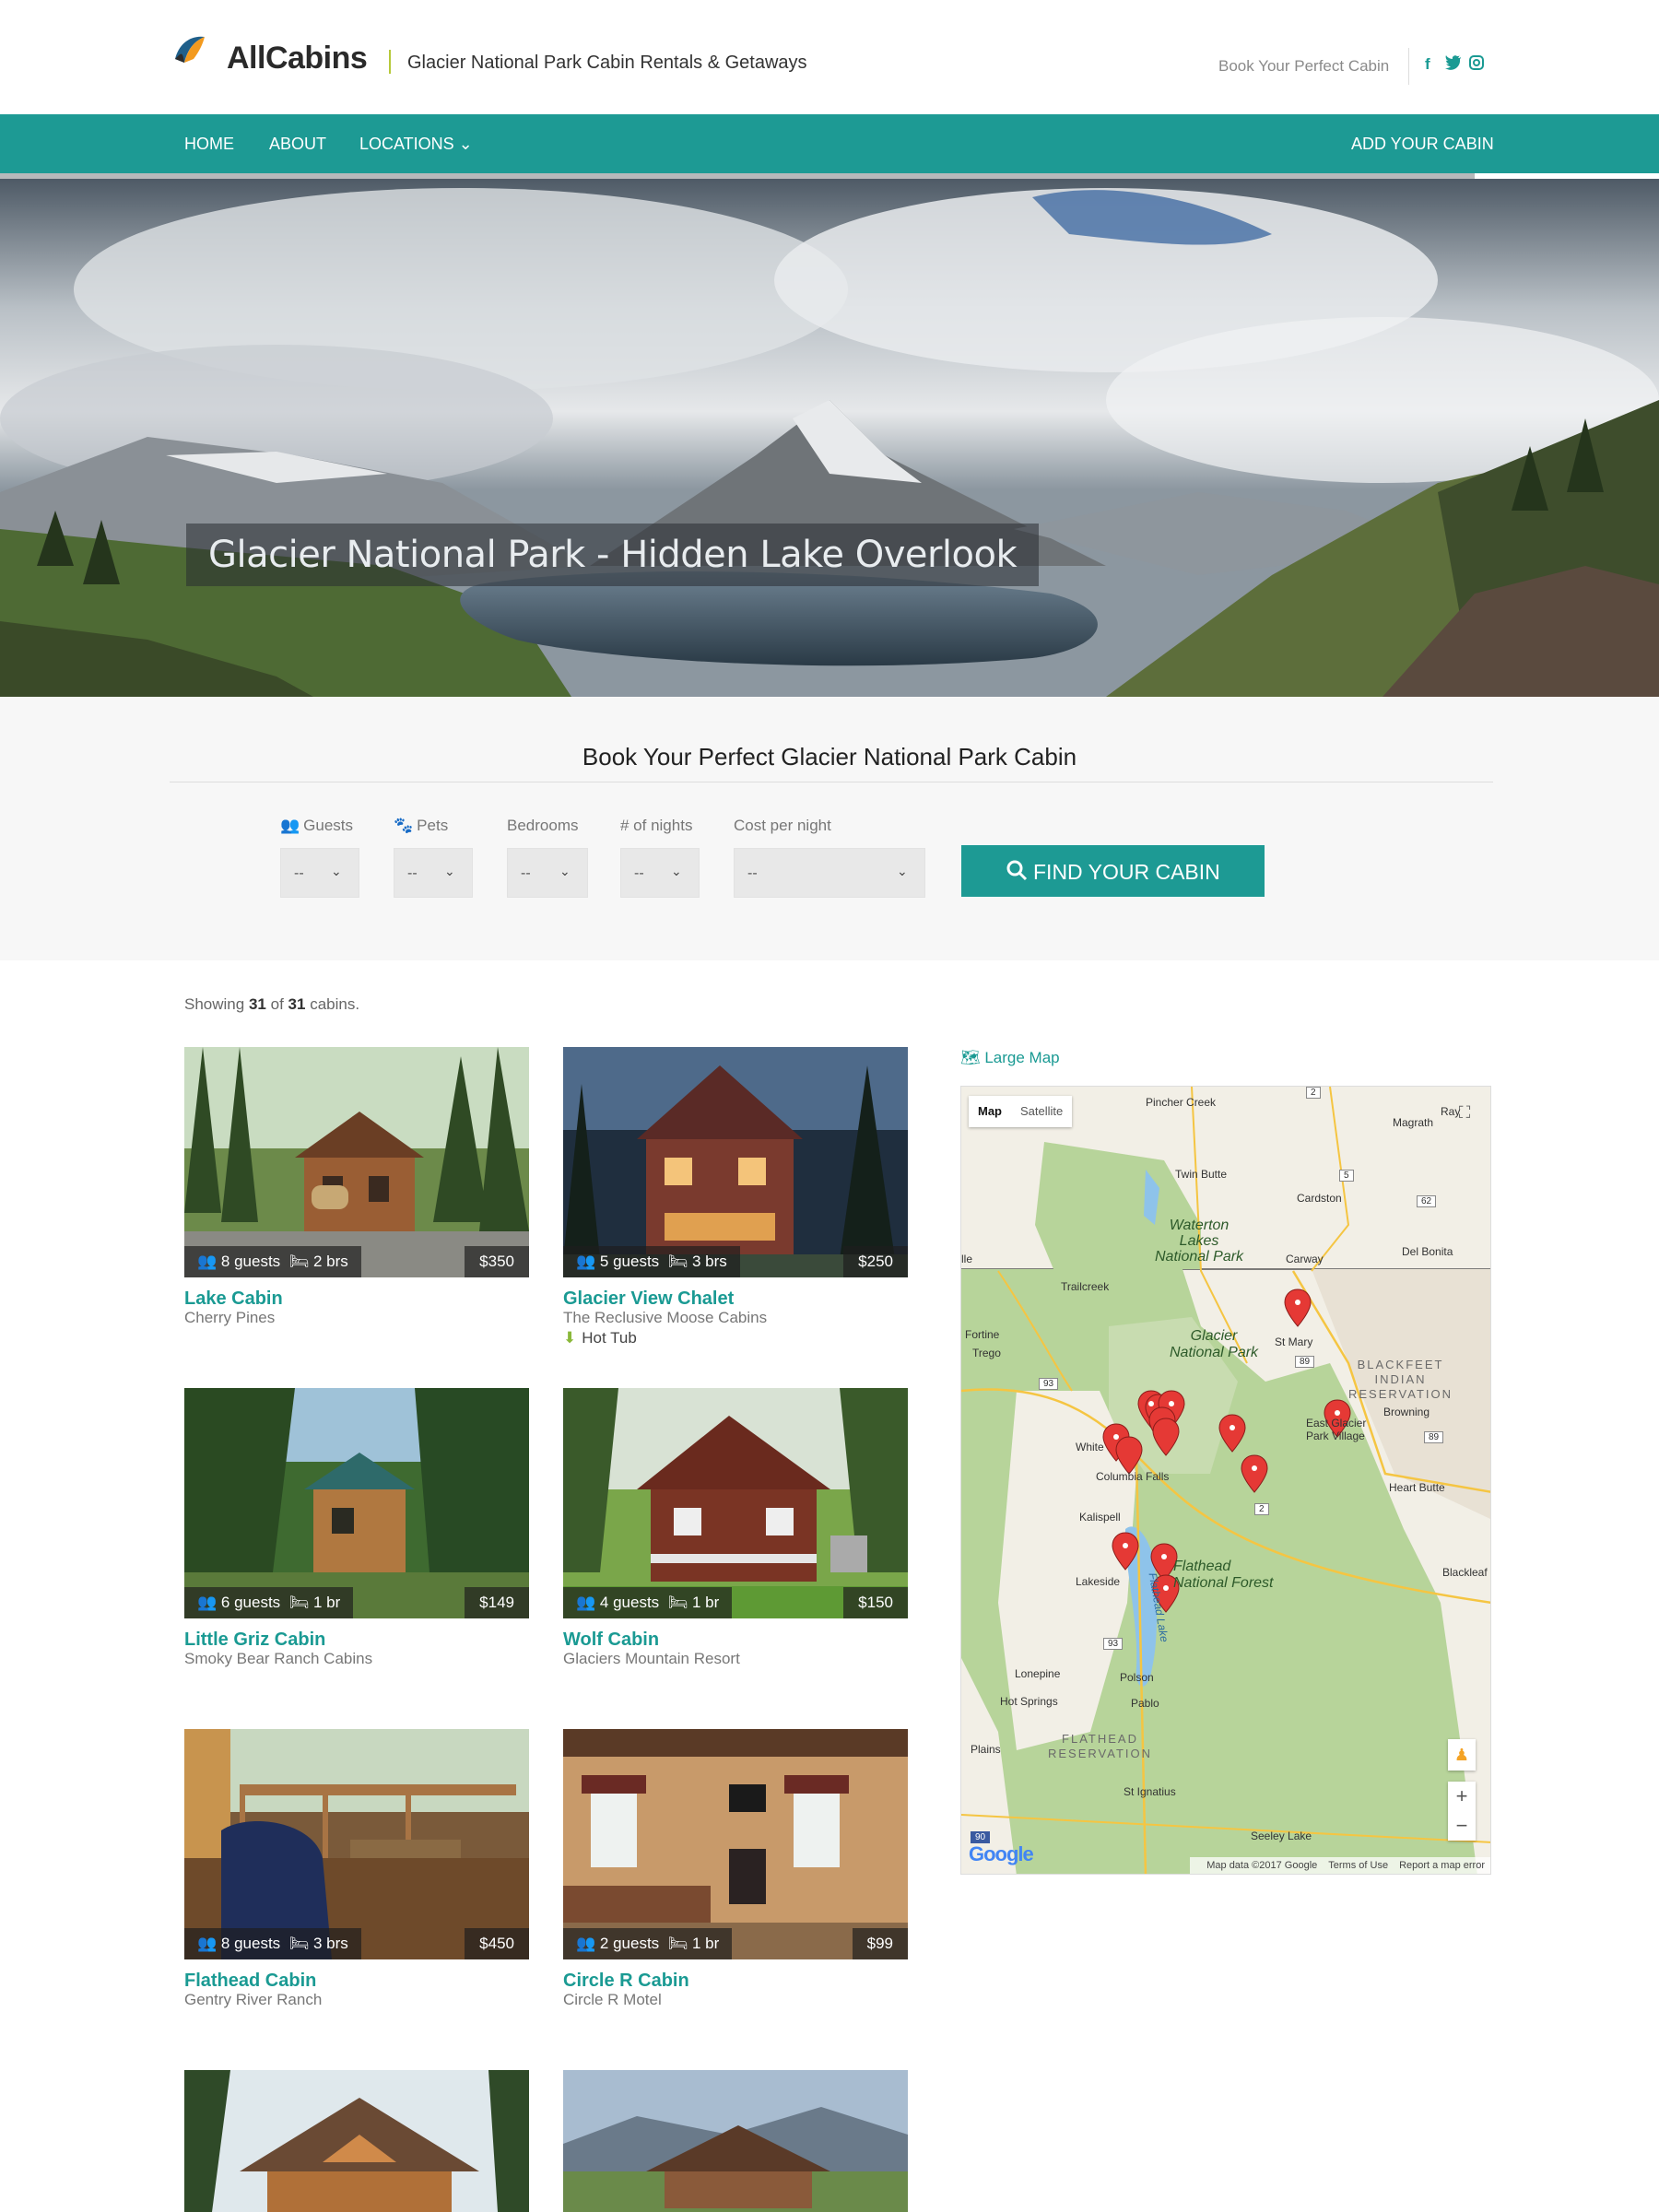 The height and width of the screenshot is (2212, 1659). I want to click on map-type-satellite: Satellite, so click(1041, 1111).